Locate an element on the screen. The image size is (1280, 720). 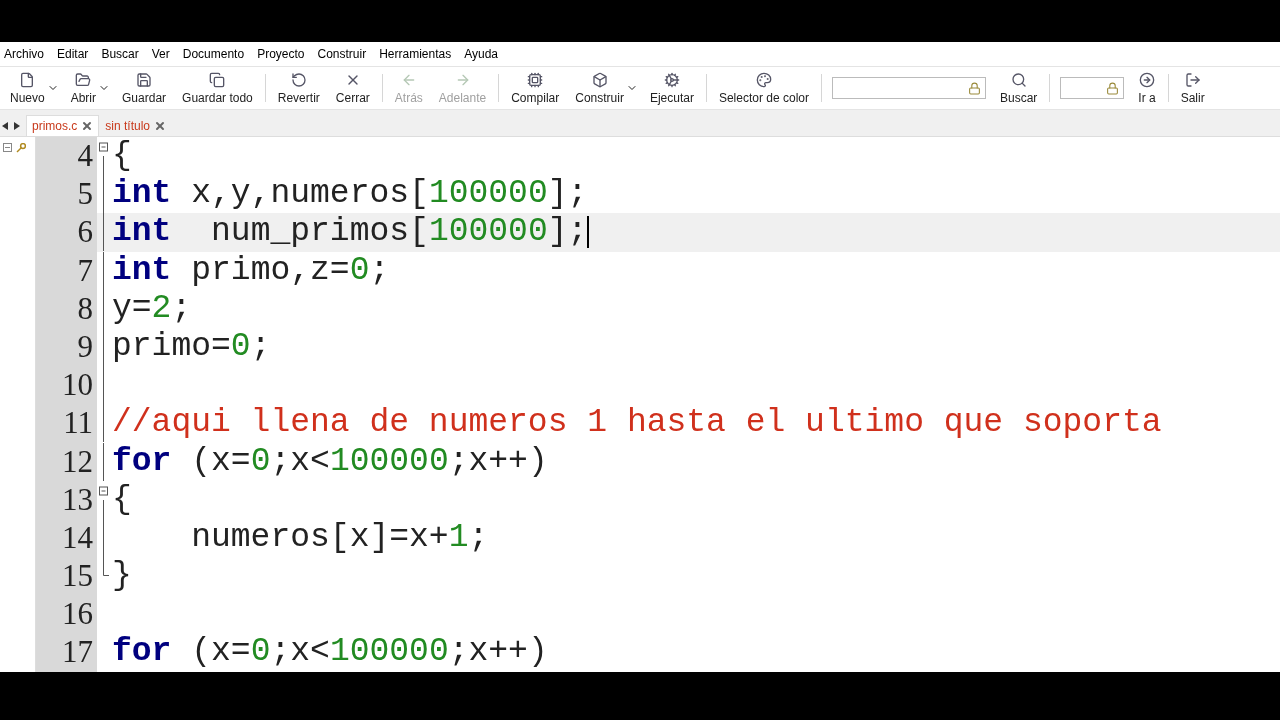
code-line: //aqui llena de numeros 1 hasta el ultimo que soporta is located at coordinates (636, 423).